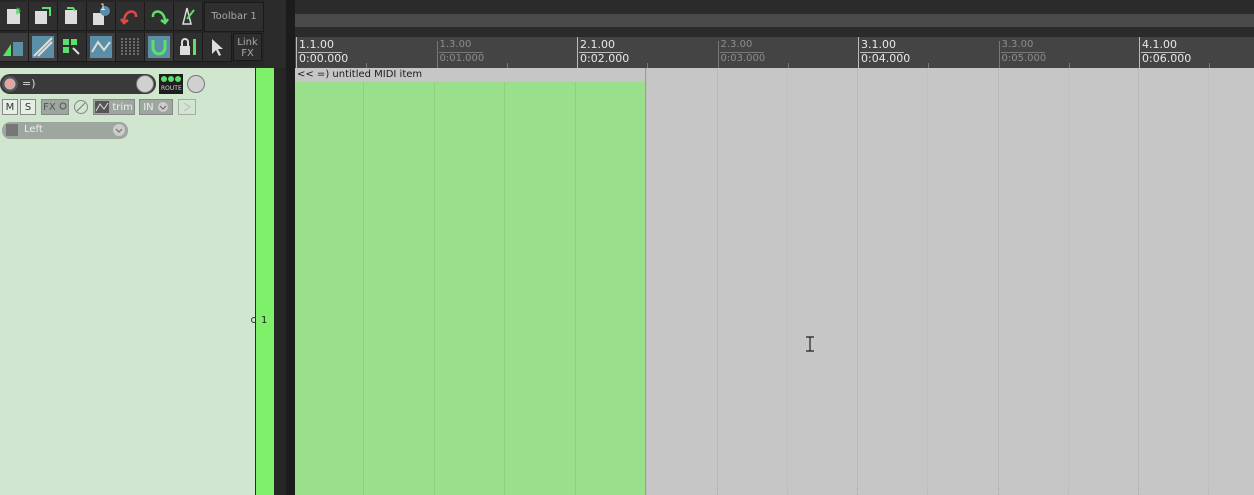 Image resolution: width=1254 pixels, height=495 pixels. I want to click on magnet-icon, so click(159, 47).